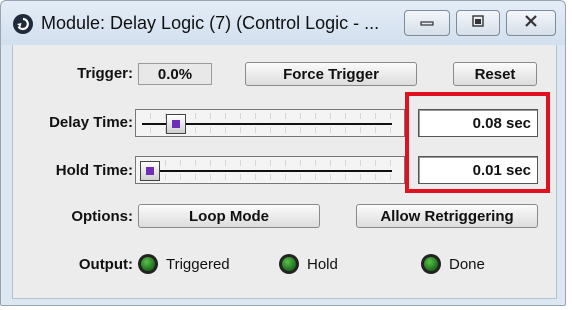 This screenshot has height=310, width=572. What do you see at coordinates (94, 170) in the screenshot?
I see `hold-time-label: Hold Time:` at bounding box center [94, 170].